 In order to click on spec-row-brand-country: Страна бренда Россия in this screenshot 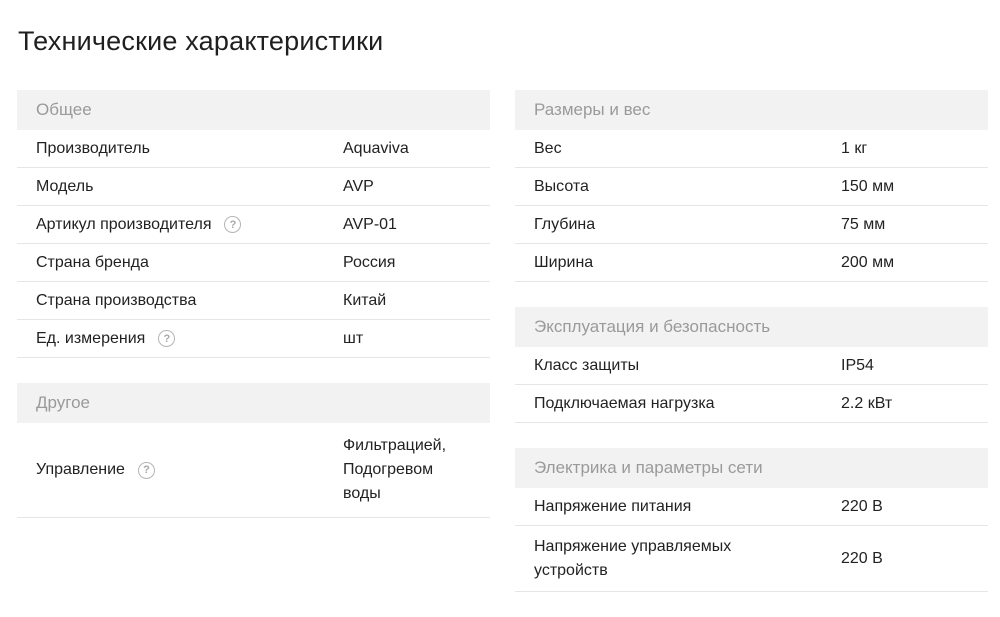, I will do `click(253, 263)`.